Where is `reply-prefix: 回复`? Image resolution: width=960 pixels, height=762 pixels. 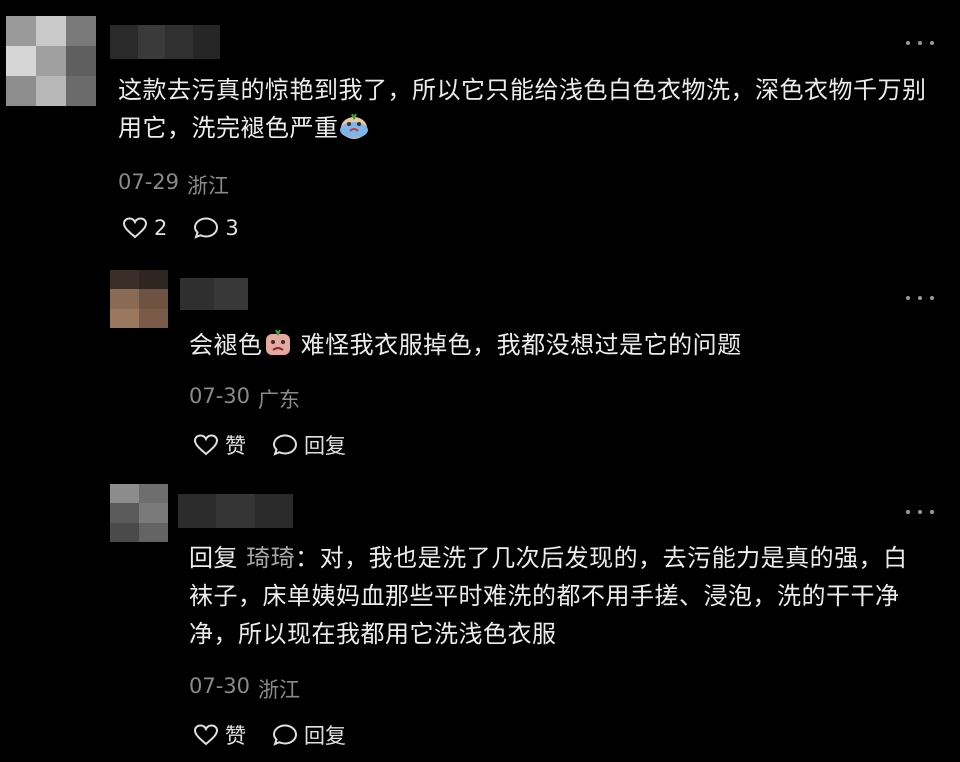
reply-prefix: 回复 is located at coordinates (213, 558).